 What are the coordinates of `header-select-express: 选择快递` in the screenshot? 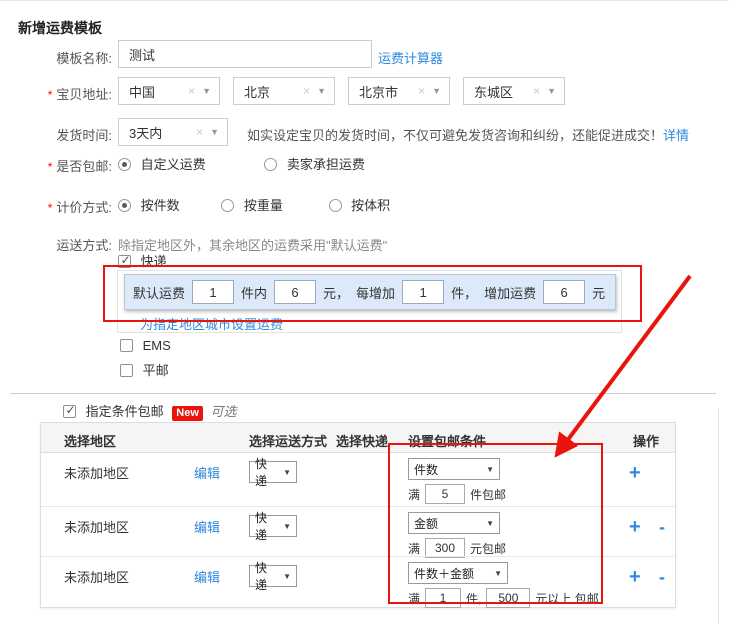 It's located at (362, 441).